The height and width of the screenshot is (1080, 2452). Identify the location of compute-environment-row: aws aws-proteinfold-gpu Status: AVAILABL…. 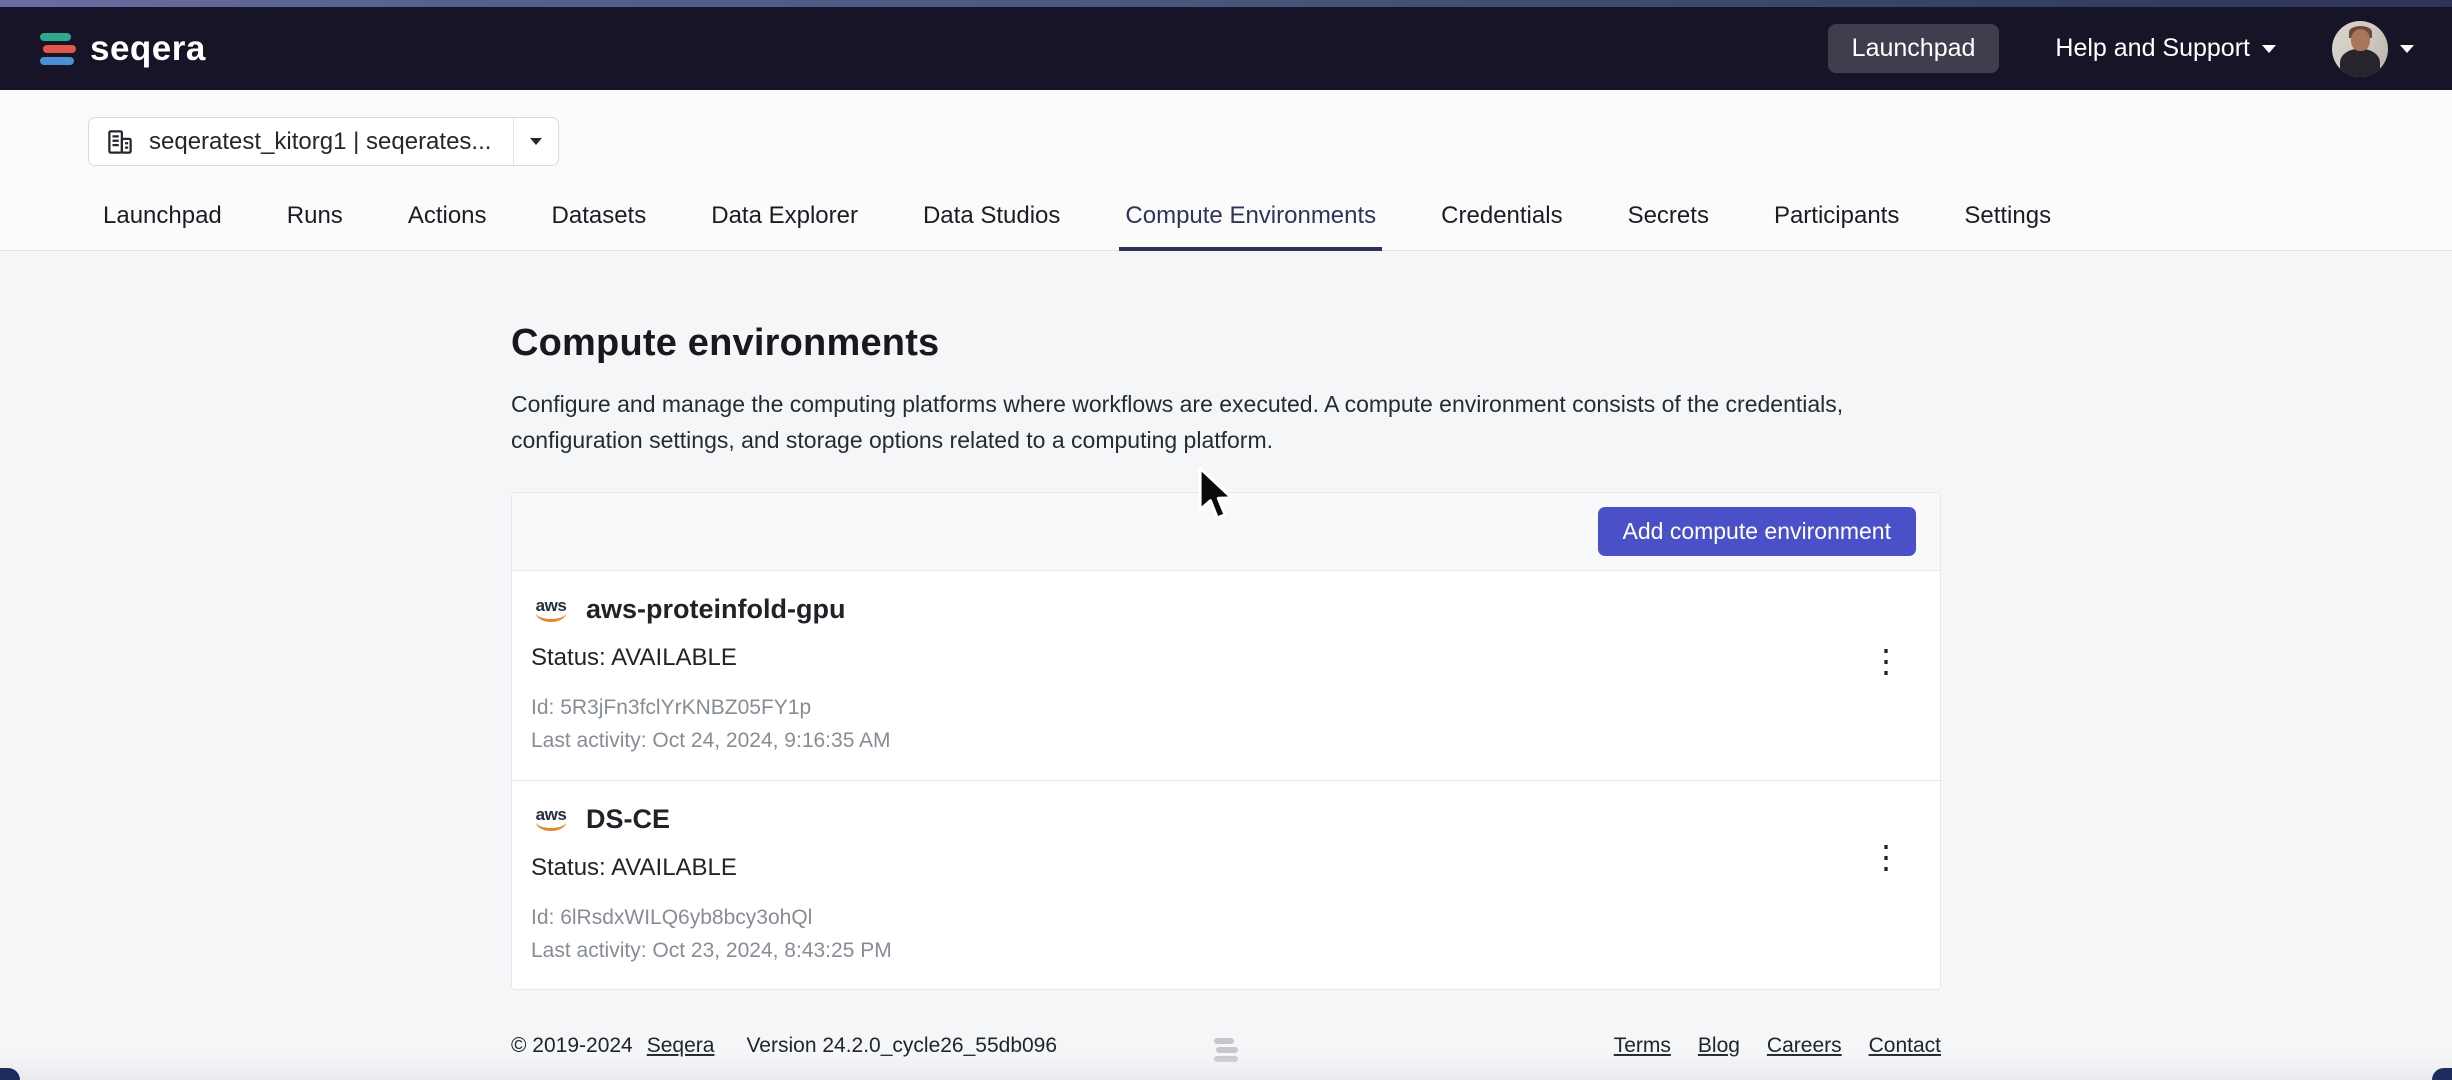
(1226, 675).